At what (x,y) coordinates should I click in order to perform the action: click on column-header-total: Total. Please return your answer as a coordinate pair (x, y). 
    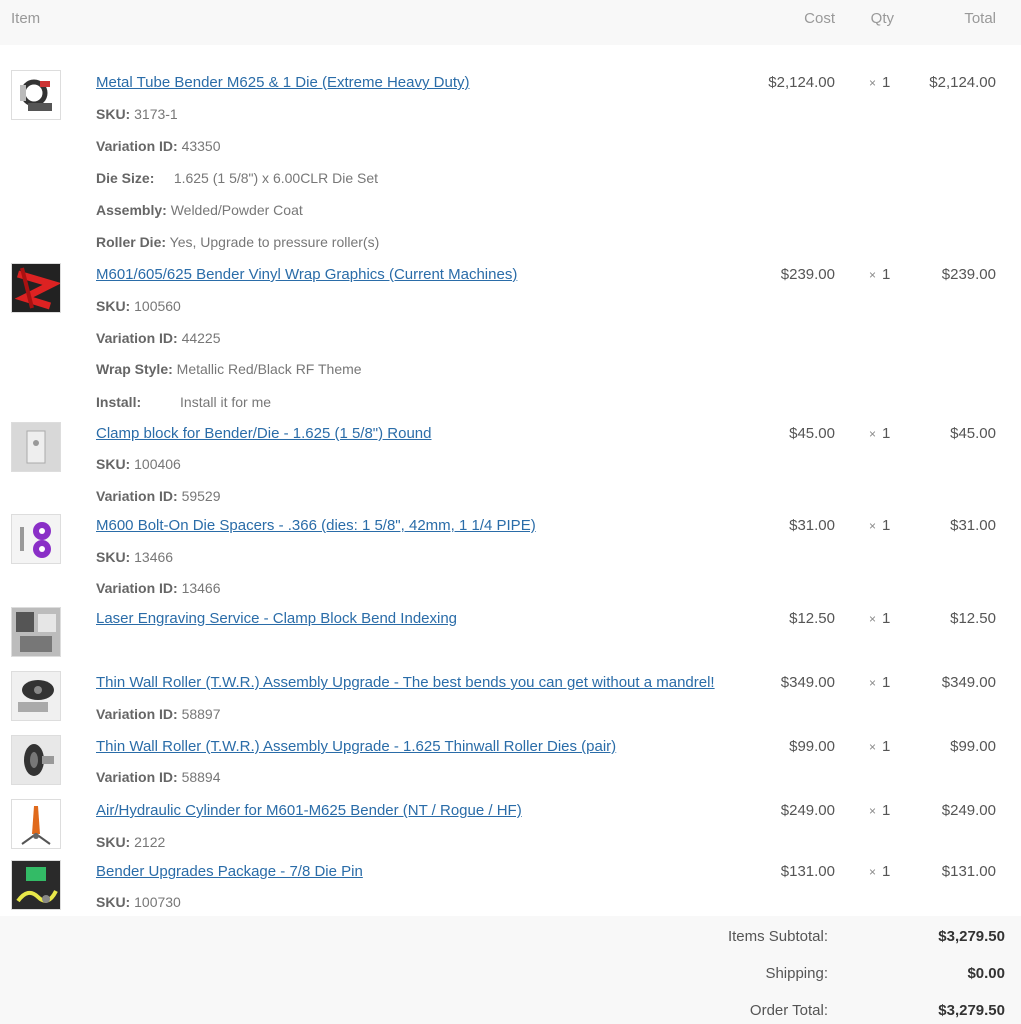
    Looking at the image, I should click on (980, 18).